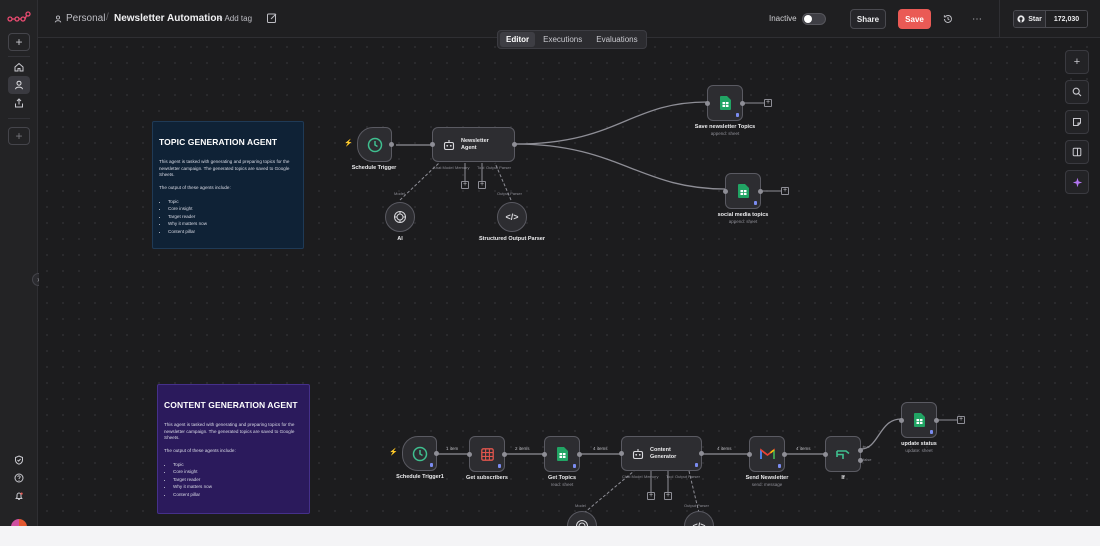 The height and width of the screenshot is (546, 1100). Describe the element at coordinates (562, 454) in the screenshot. I see `node-get-topics` at that location.